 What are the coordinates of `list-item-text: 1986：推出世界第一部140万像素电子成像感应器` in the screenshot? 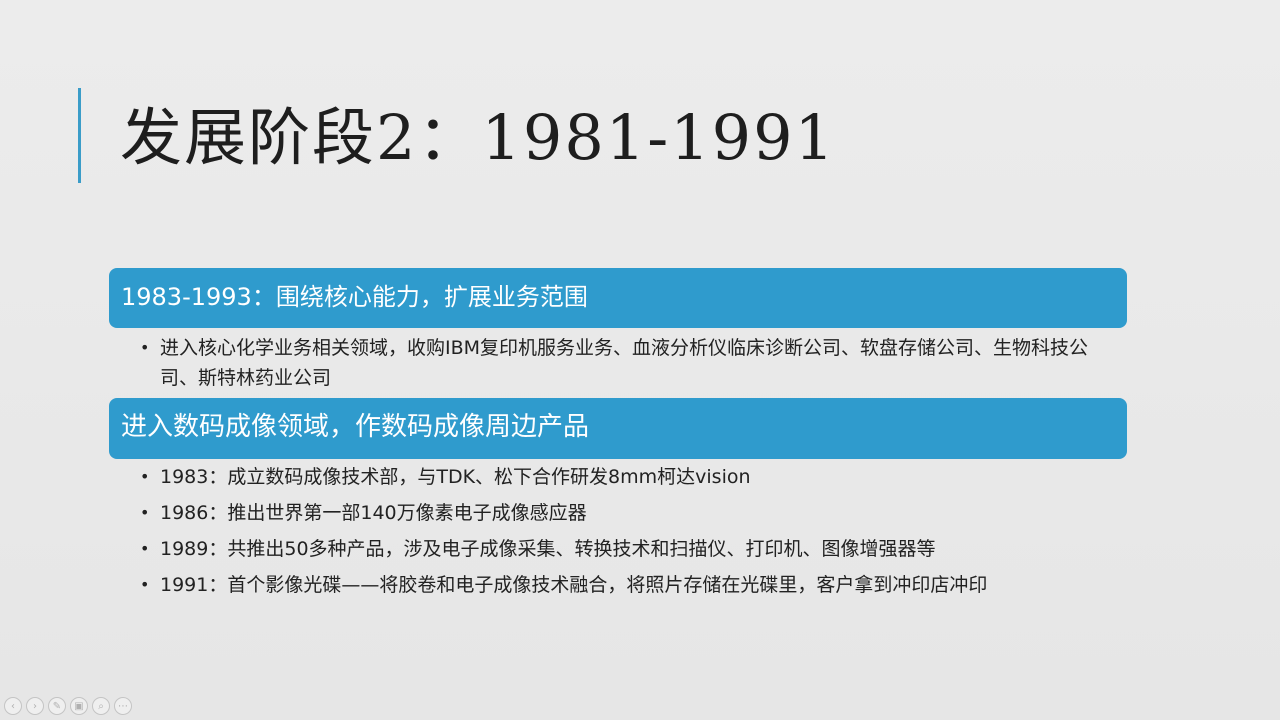 It's located at (373, 513).